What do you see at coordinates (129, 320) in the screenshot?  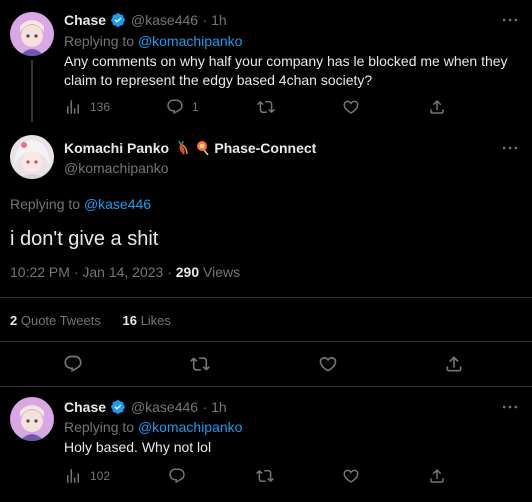 I see `likes-count: 16` at bounding box center [129, 320].